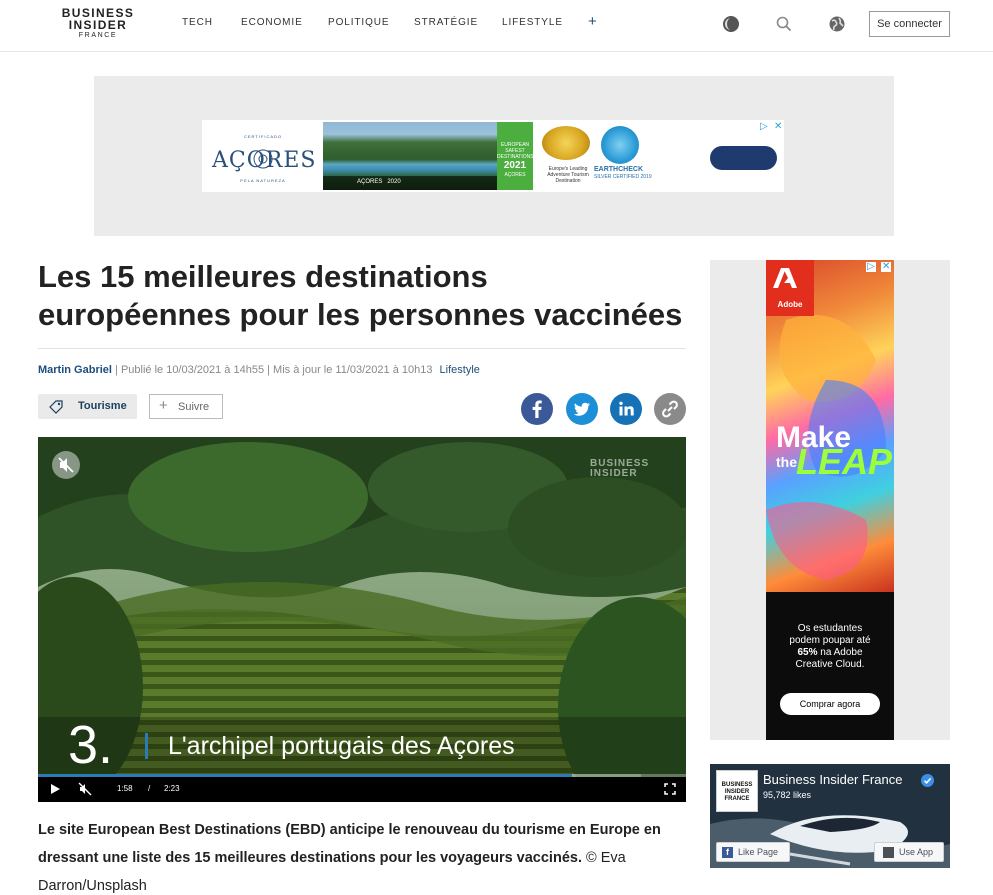  What do you see at coordinates (537, 409) in the screenshot?
I see `facebook-icon` at bounding box center [537, 409].